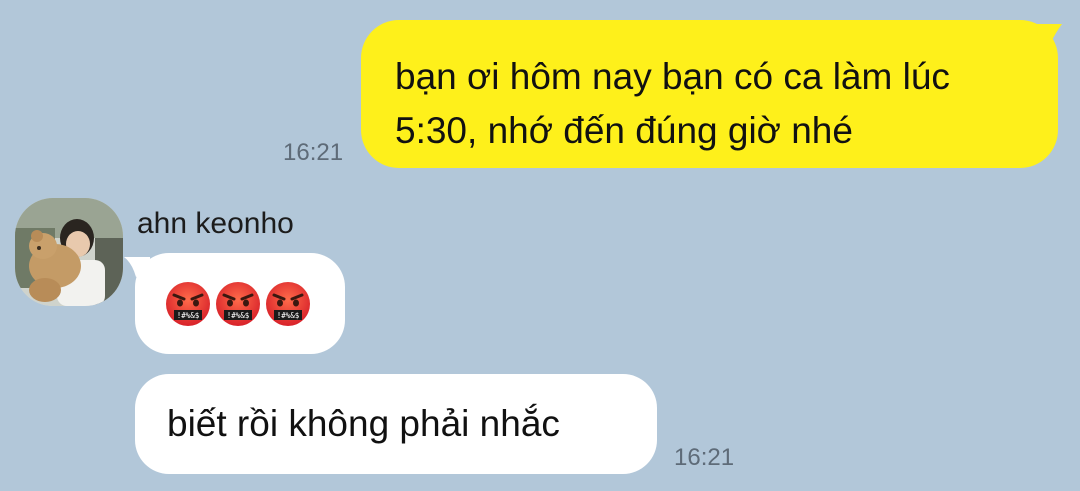 Image resolution: width=1080 pixels, height=491 pixels. What do you see at coordinates (215, 224) in the screenshot?
I see `sender-name: ahn keonho` at bounding box center [215, 224].